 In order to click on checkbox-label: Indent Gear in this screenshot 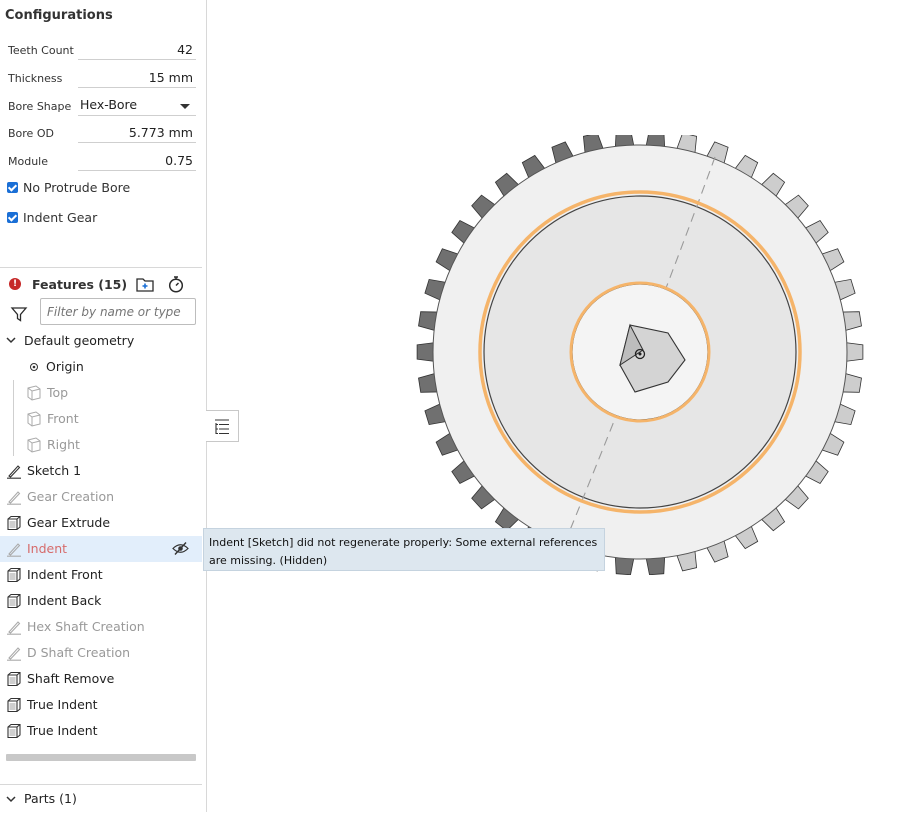, I will do `click(60, 217)`.